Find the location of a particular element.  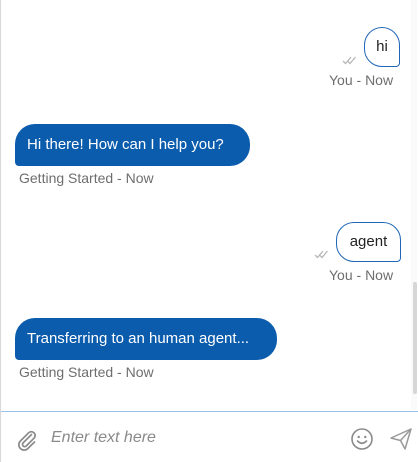

paperclip-icon is located at coordinates (27, 440).